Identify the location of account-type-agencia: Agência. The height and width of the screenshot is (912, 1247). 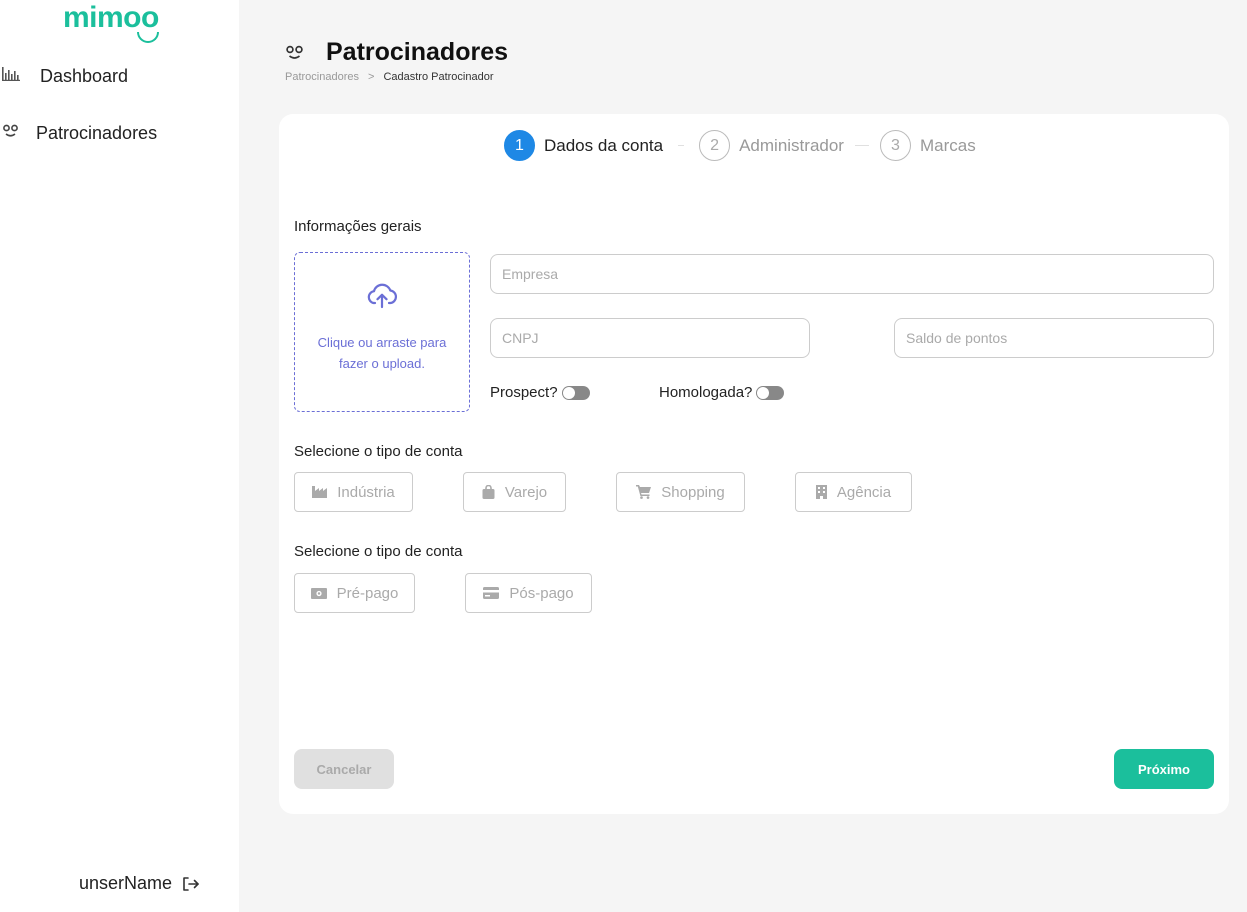
(853, 492).